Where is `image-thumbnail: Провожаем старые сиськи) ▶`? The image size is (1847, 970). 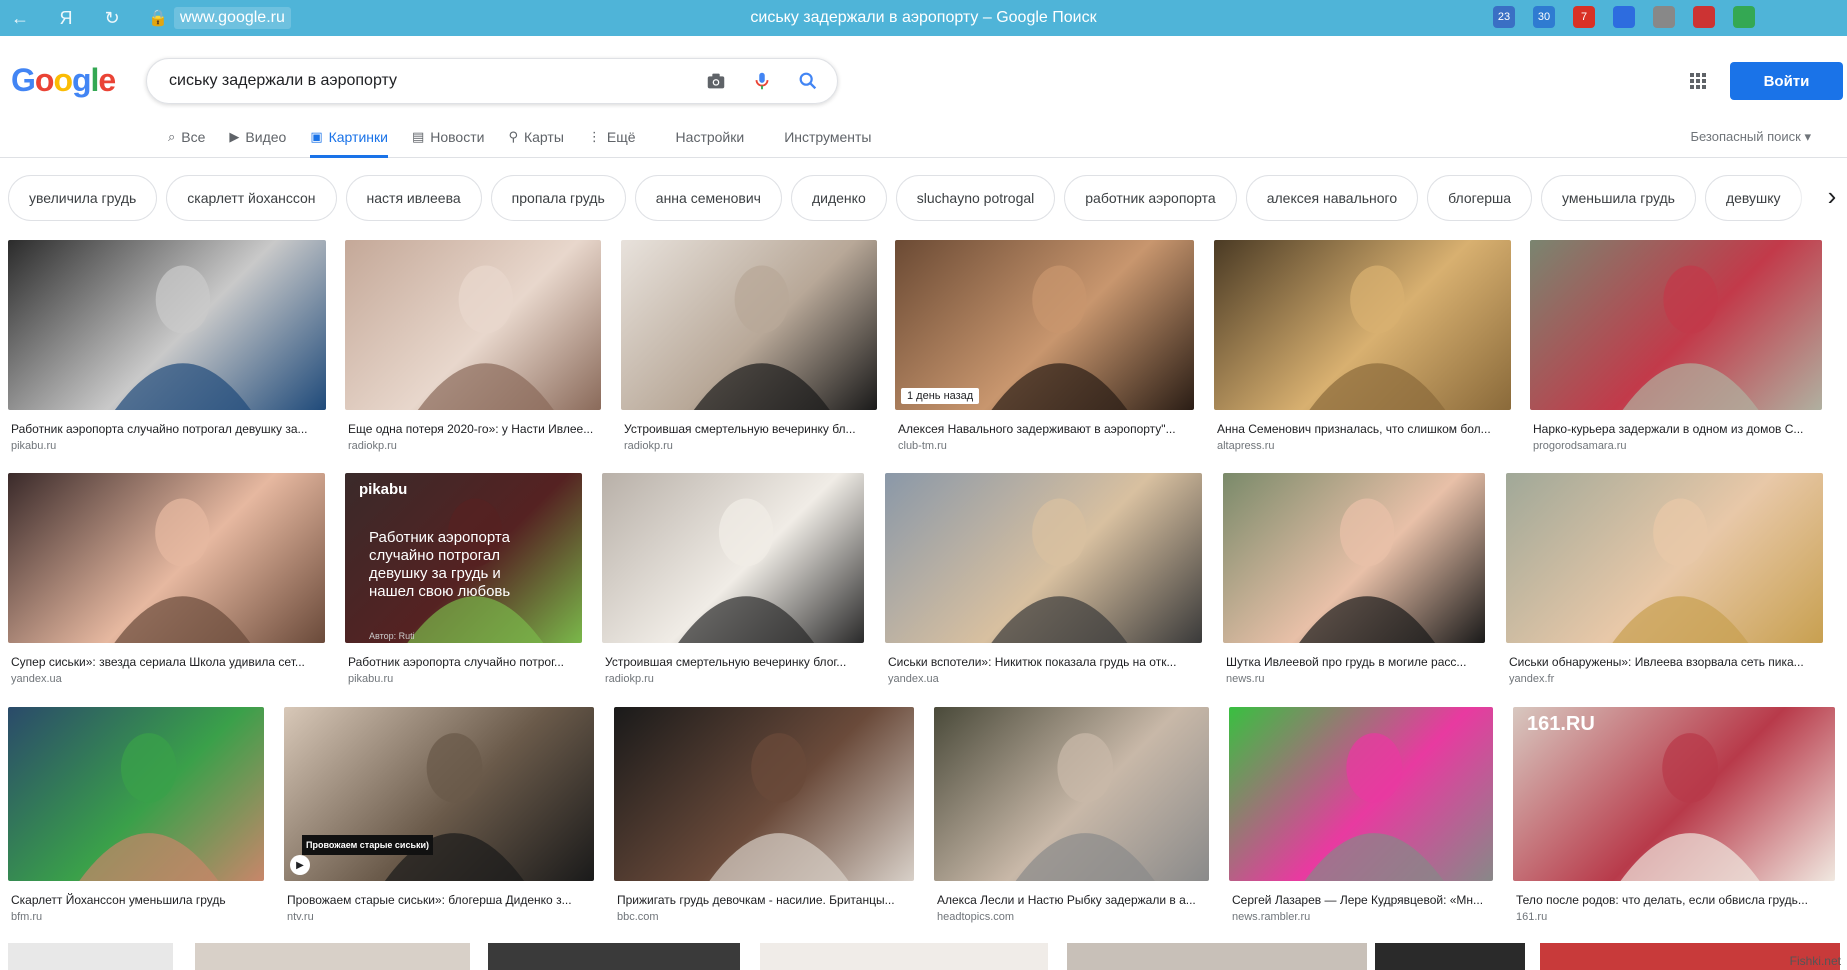 image-thumbnail: Провожаем старые сиськи) ▶ is located at coordinates (439, 794).